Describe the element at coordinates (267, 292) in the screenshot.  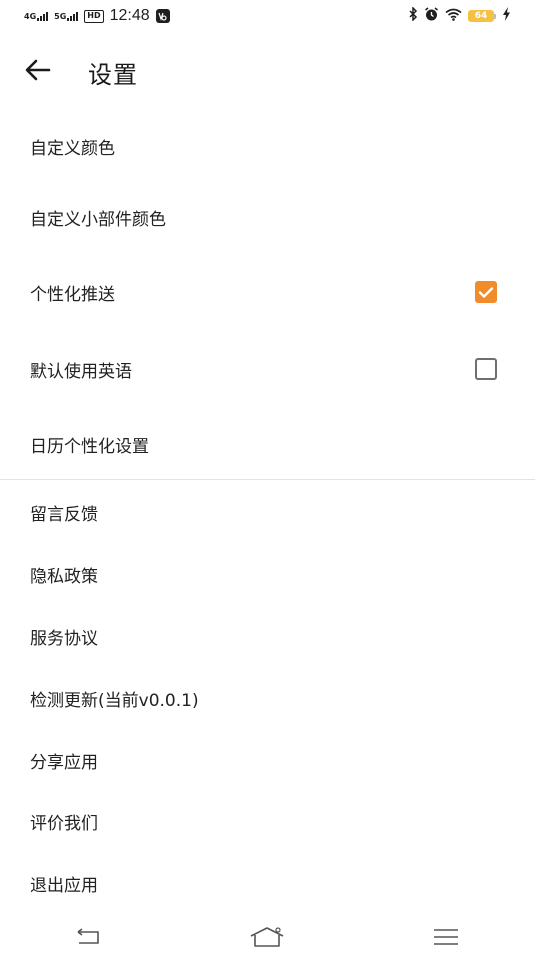
I see `setting-personalized-push: 个性化推送` at that location.